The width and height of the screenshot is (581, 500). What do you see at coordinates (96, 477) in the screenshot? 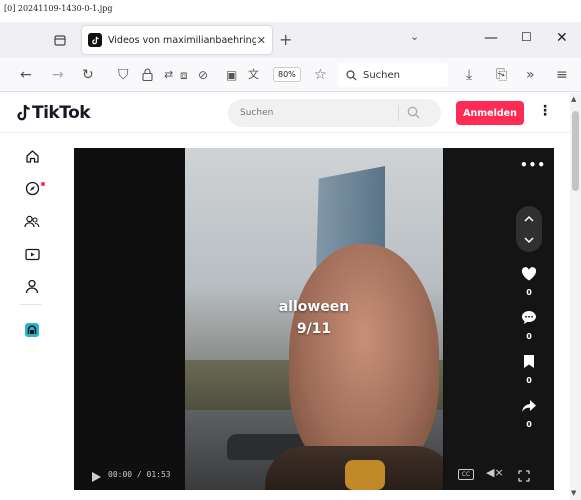
I see `play-icon` at bounding box center [96, 477].